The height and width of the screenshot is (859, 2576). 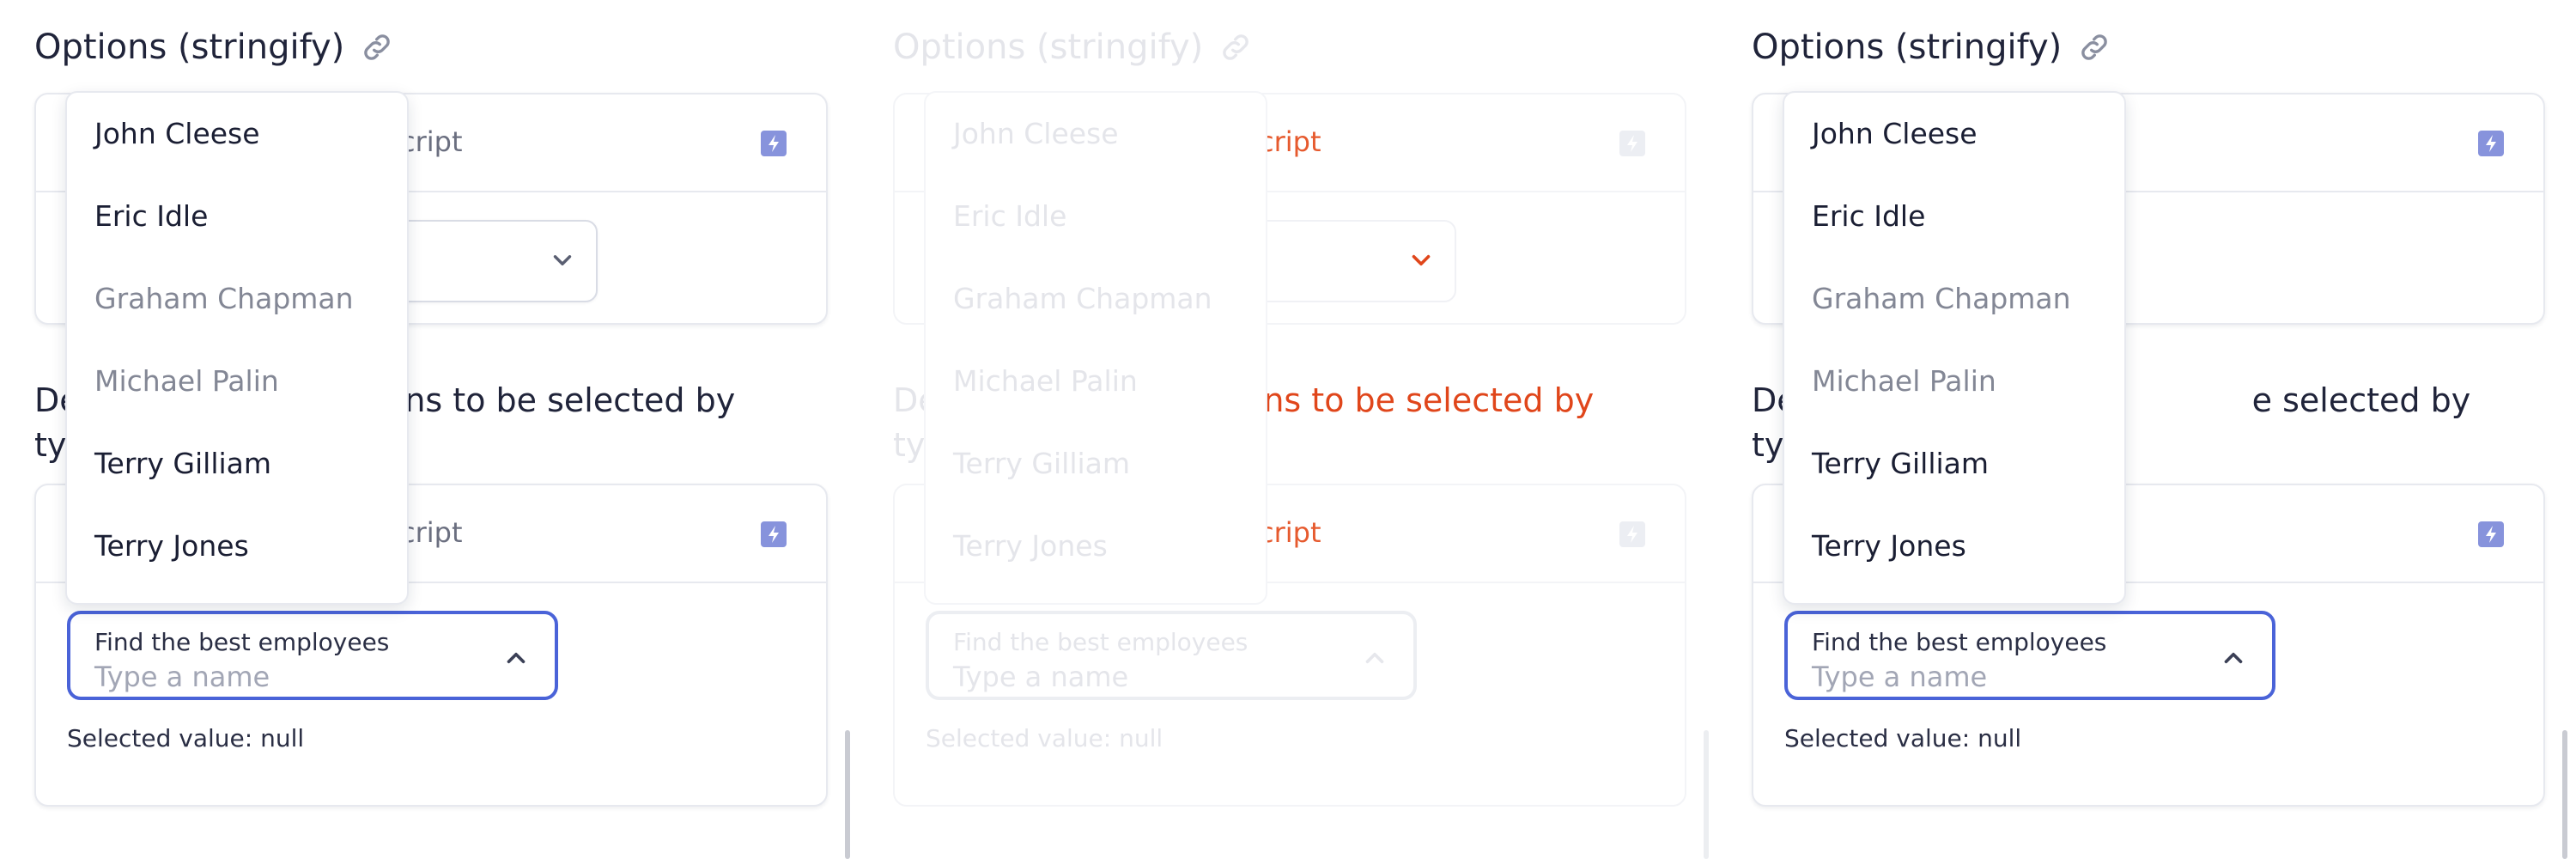 What do you see at coordinates (2361, 400) in the screenshot?
I see `heading-fragment-right: e selected by` at bounding box center [2361, 400].